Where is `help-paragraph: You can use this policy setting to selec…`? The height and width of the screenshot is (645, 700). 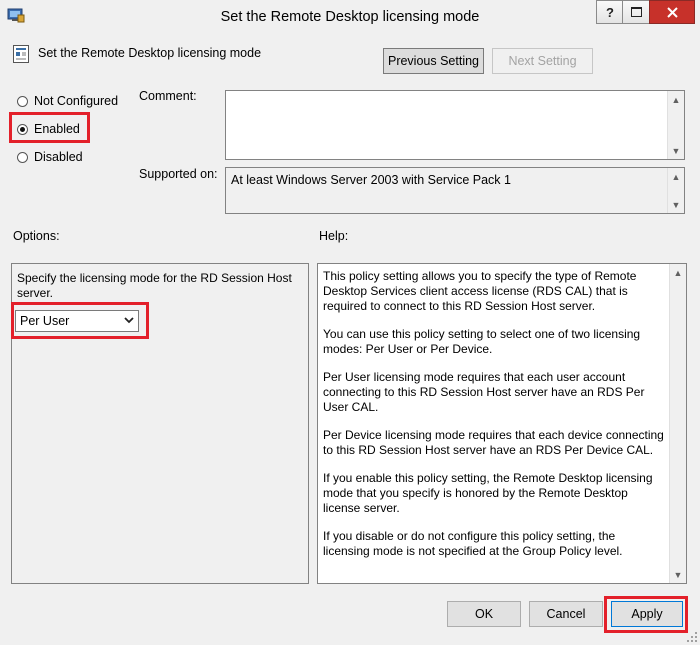
help-paragraph: You can use this policy setting to selec… is located at coordinates (482, 341).